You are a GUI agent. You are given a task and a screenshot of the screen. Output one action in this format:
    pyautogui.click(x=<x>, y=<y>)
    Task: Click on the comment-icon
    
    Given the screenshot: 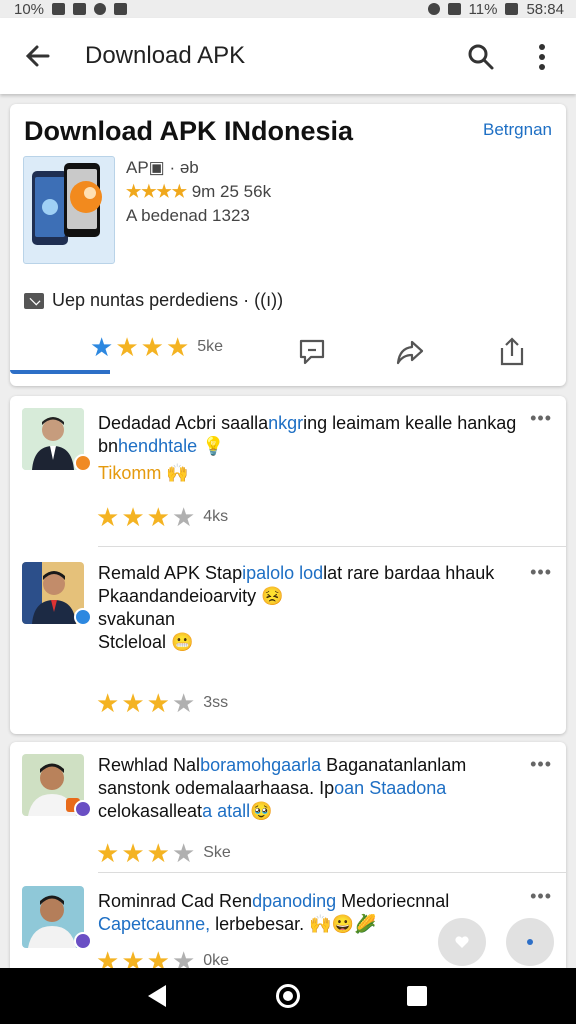 What is the action you would take?
    pyautogui.click(x=312, y=352)
    